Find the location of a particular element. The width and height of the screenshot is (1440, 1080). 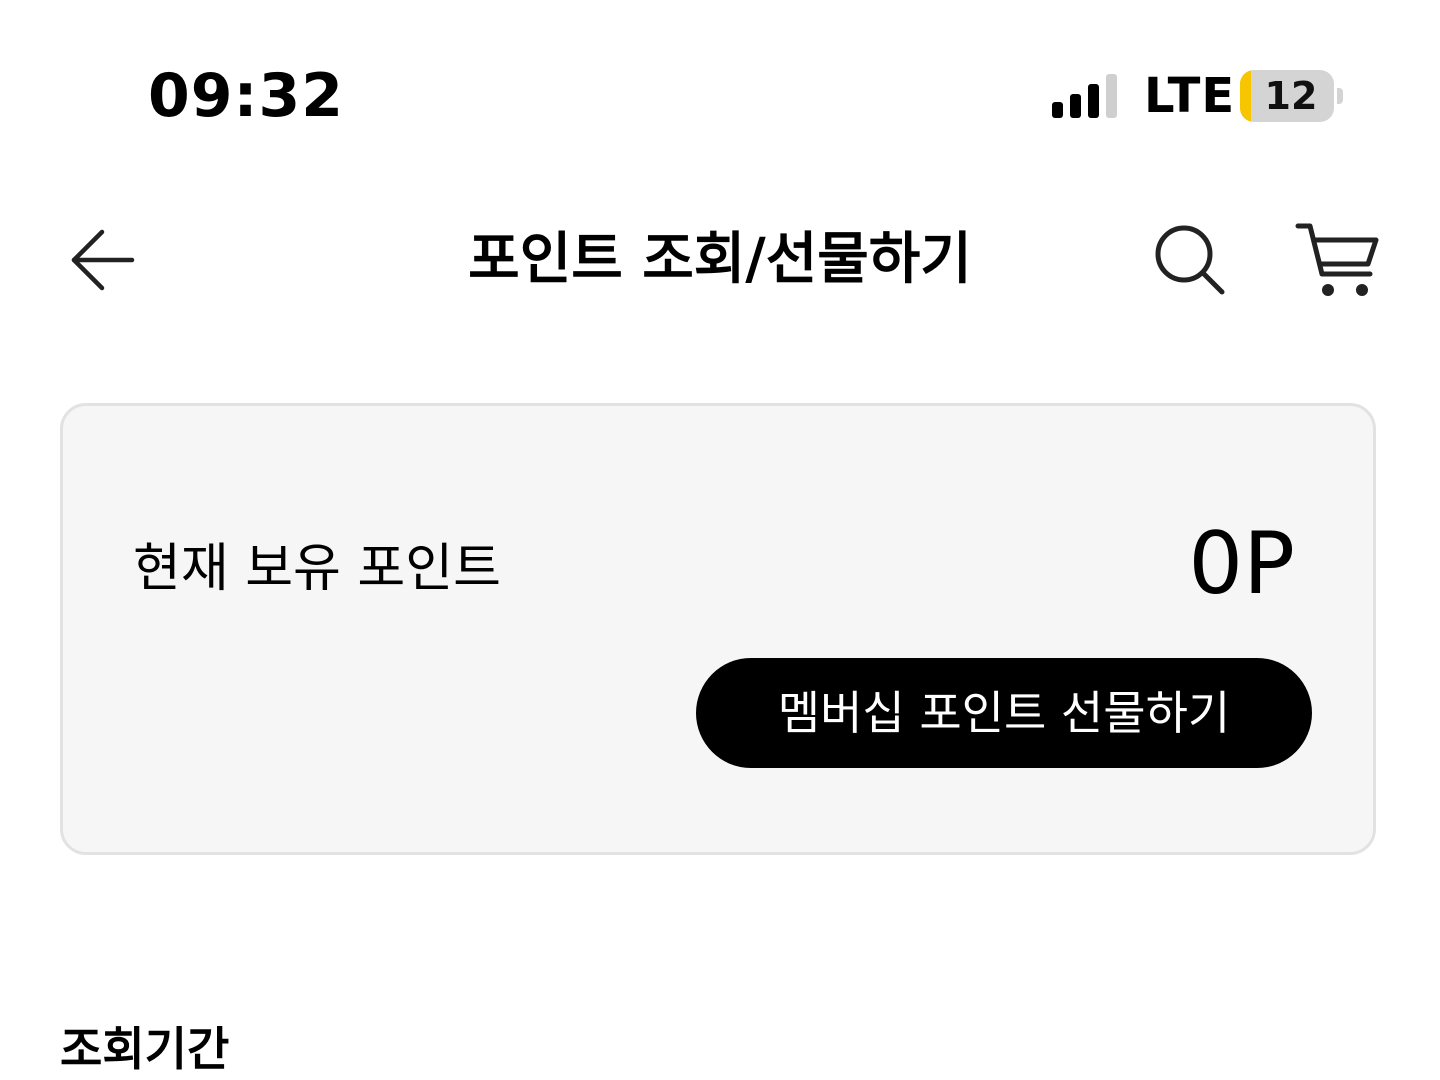

cellular-signal-icon is located at coordinates (1084, 96).